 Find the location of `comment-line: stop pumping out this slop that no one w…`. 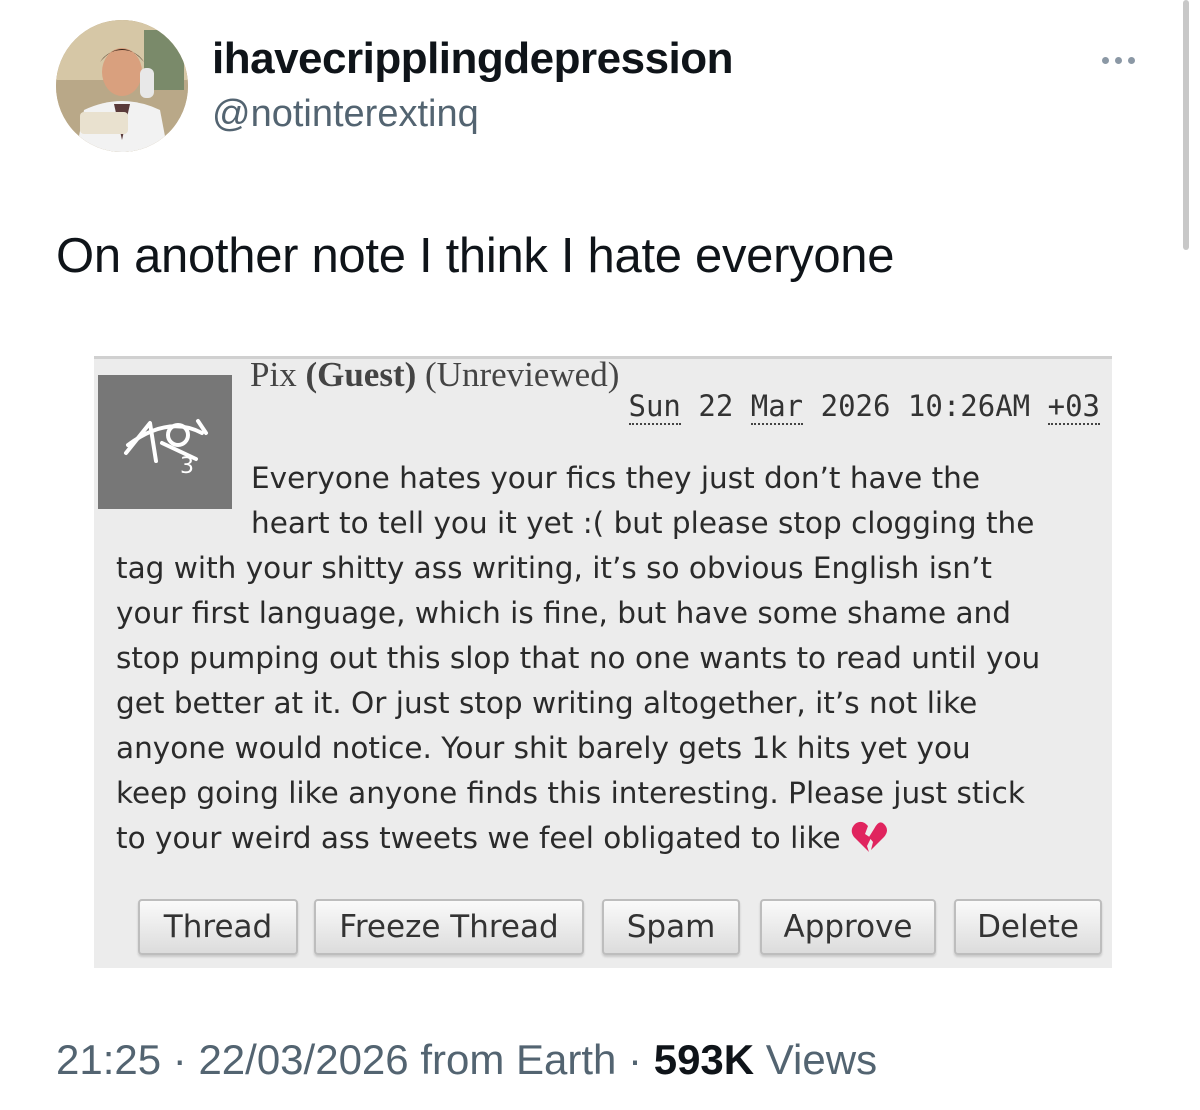

comment-line: stop pumping out this slop that no one w… is located at coordinates (578, 658).